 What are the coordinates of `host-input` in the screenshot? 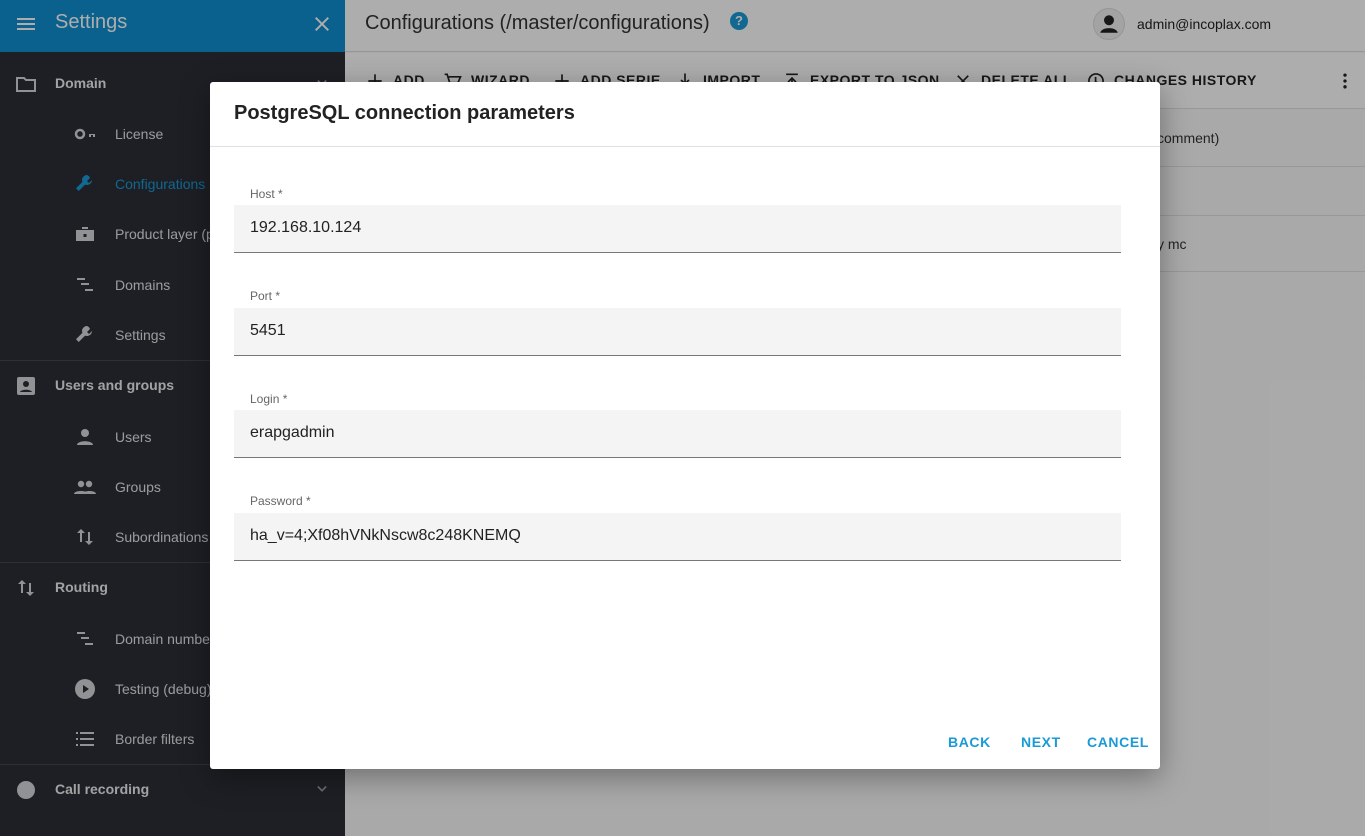 It's located at (675, 228).